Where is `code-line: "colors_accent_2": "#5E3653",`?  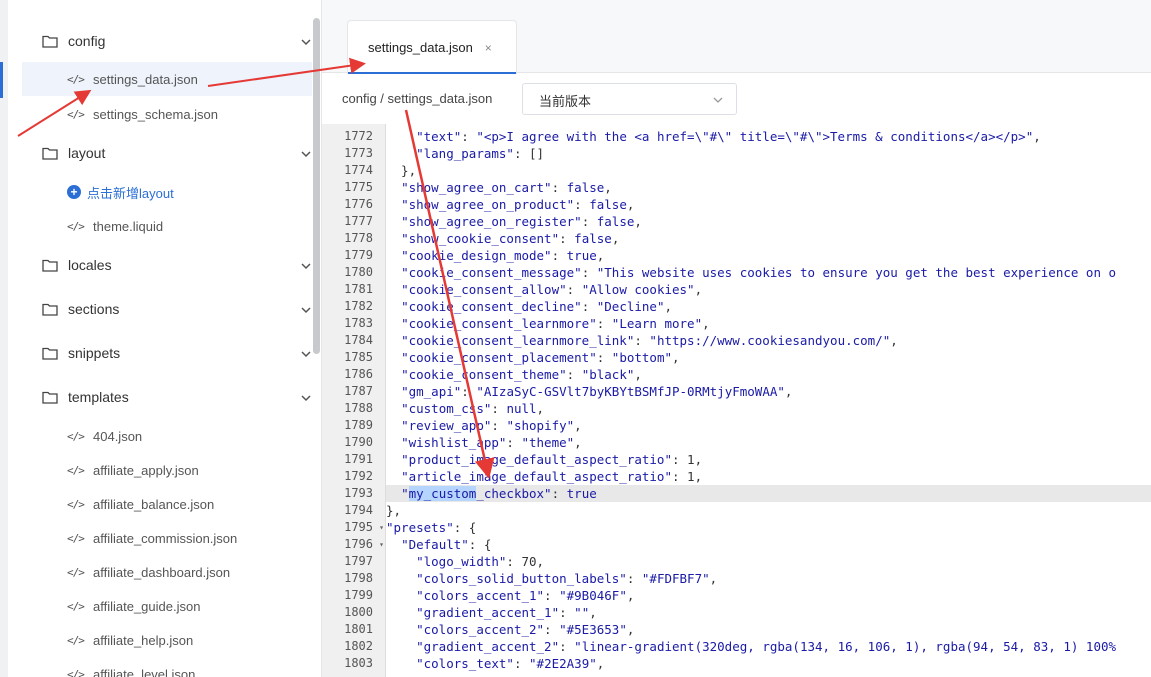 code-line: "colors_accent_2": "#5E3653", is located at coordinates (768, 629).